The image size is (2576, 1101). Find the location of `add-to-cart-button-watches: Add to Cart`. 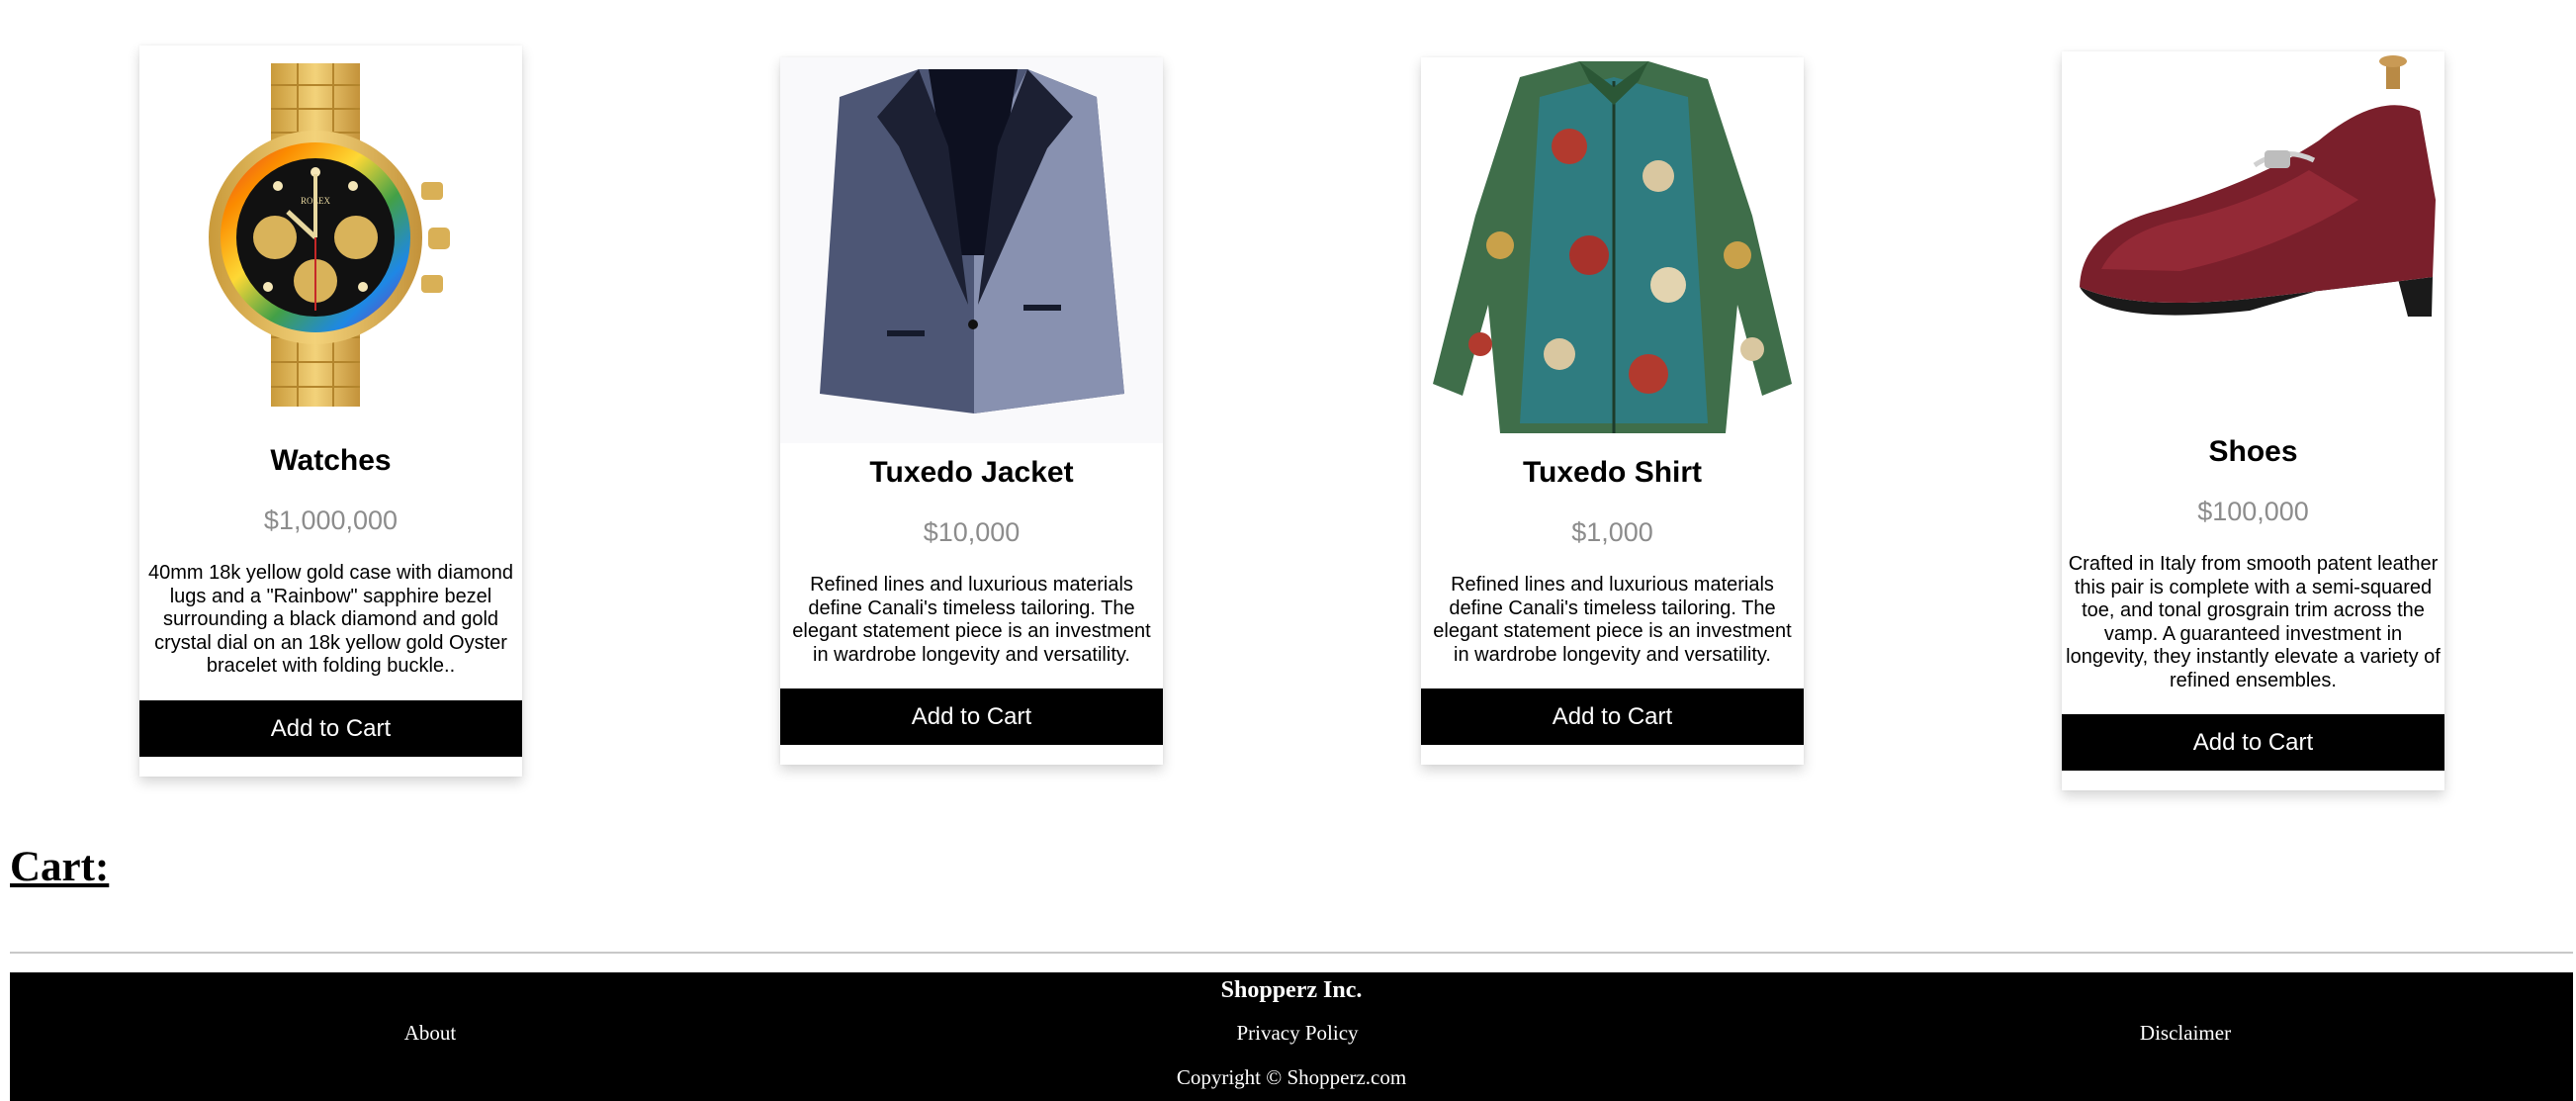

add-to-cart-button-watches: Add to Cart is located at coordinates (330, 728).